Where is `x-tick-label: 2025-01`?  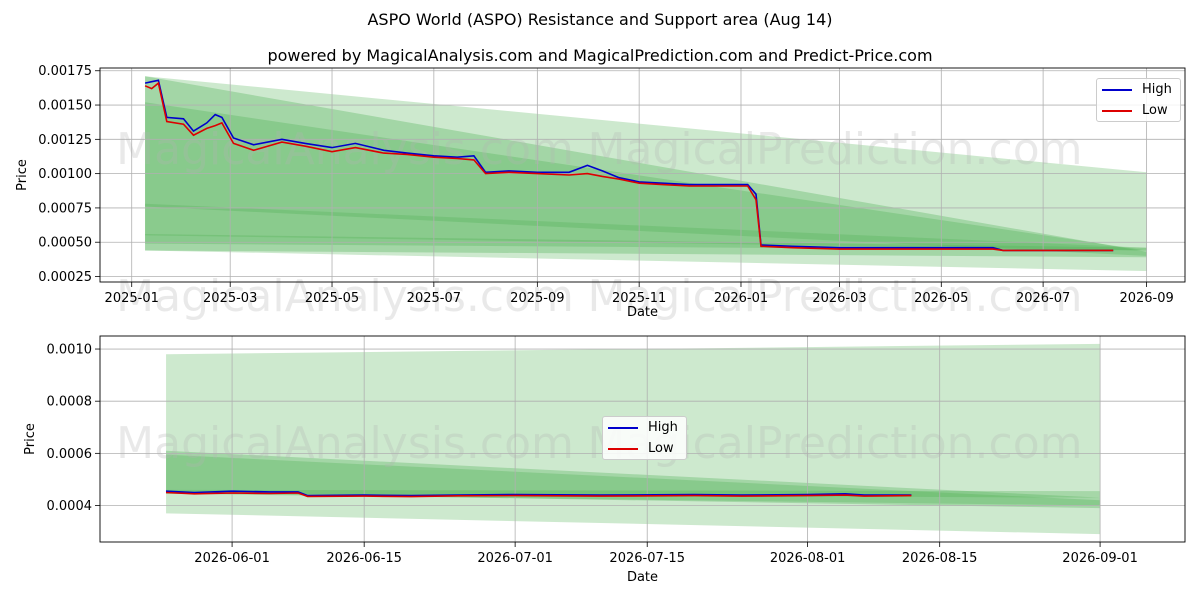 x-tick-label: 2025-01 is located at coordinates (132, 298).